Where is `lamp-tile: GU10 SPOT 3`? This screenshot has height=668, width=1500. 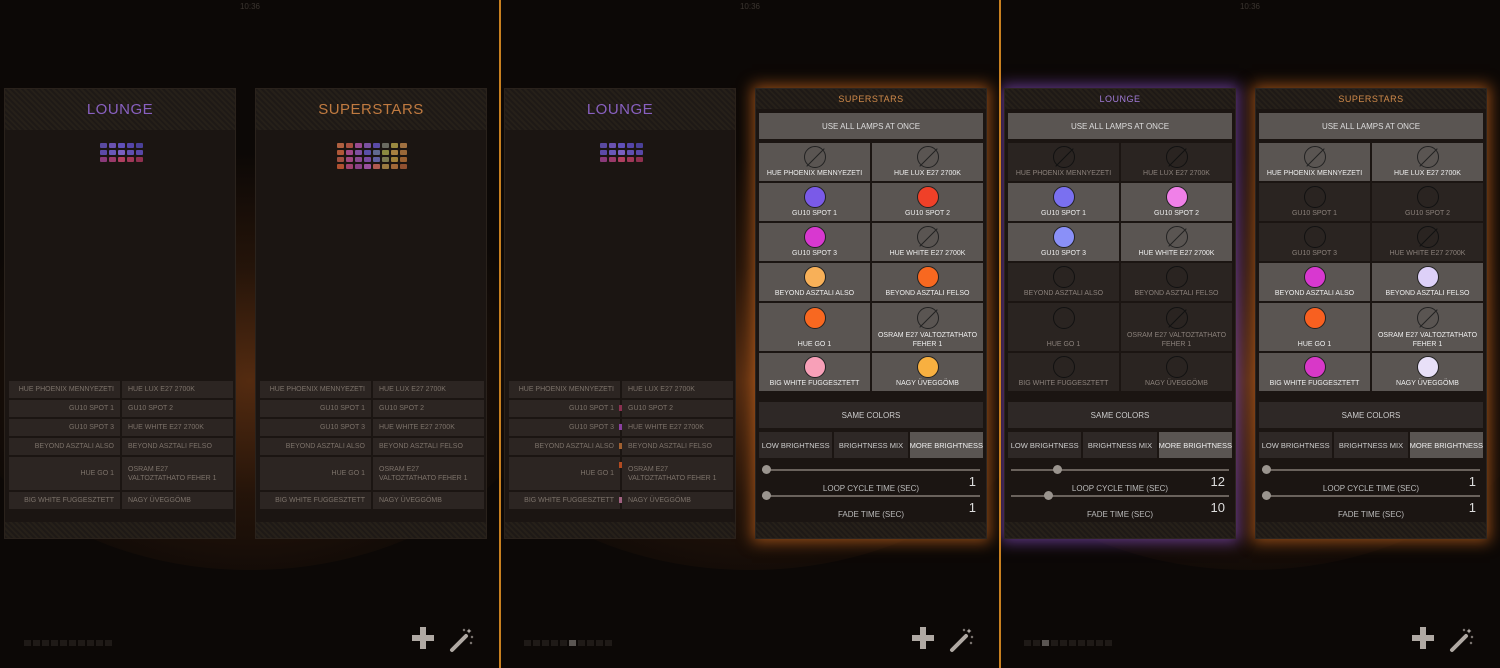
lamp-tile: GU10 SPOT 3 is located at coordinates (1063, 242).